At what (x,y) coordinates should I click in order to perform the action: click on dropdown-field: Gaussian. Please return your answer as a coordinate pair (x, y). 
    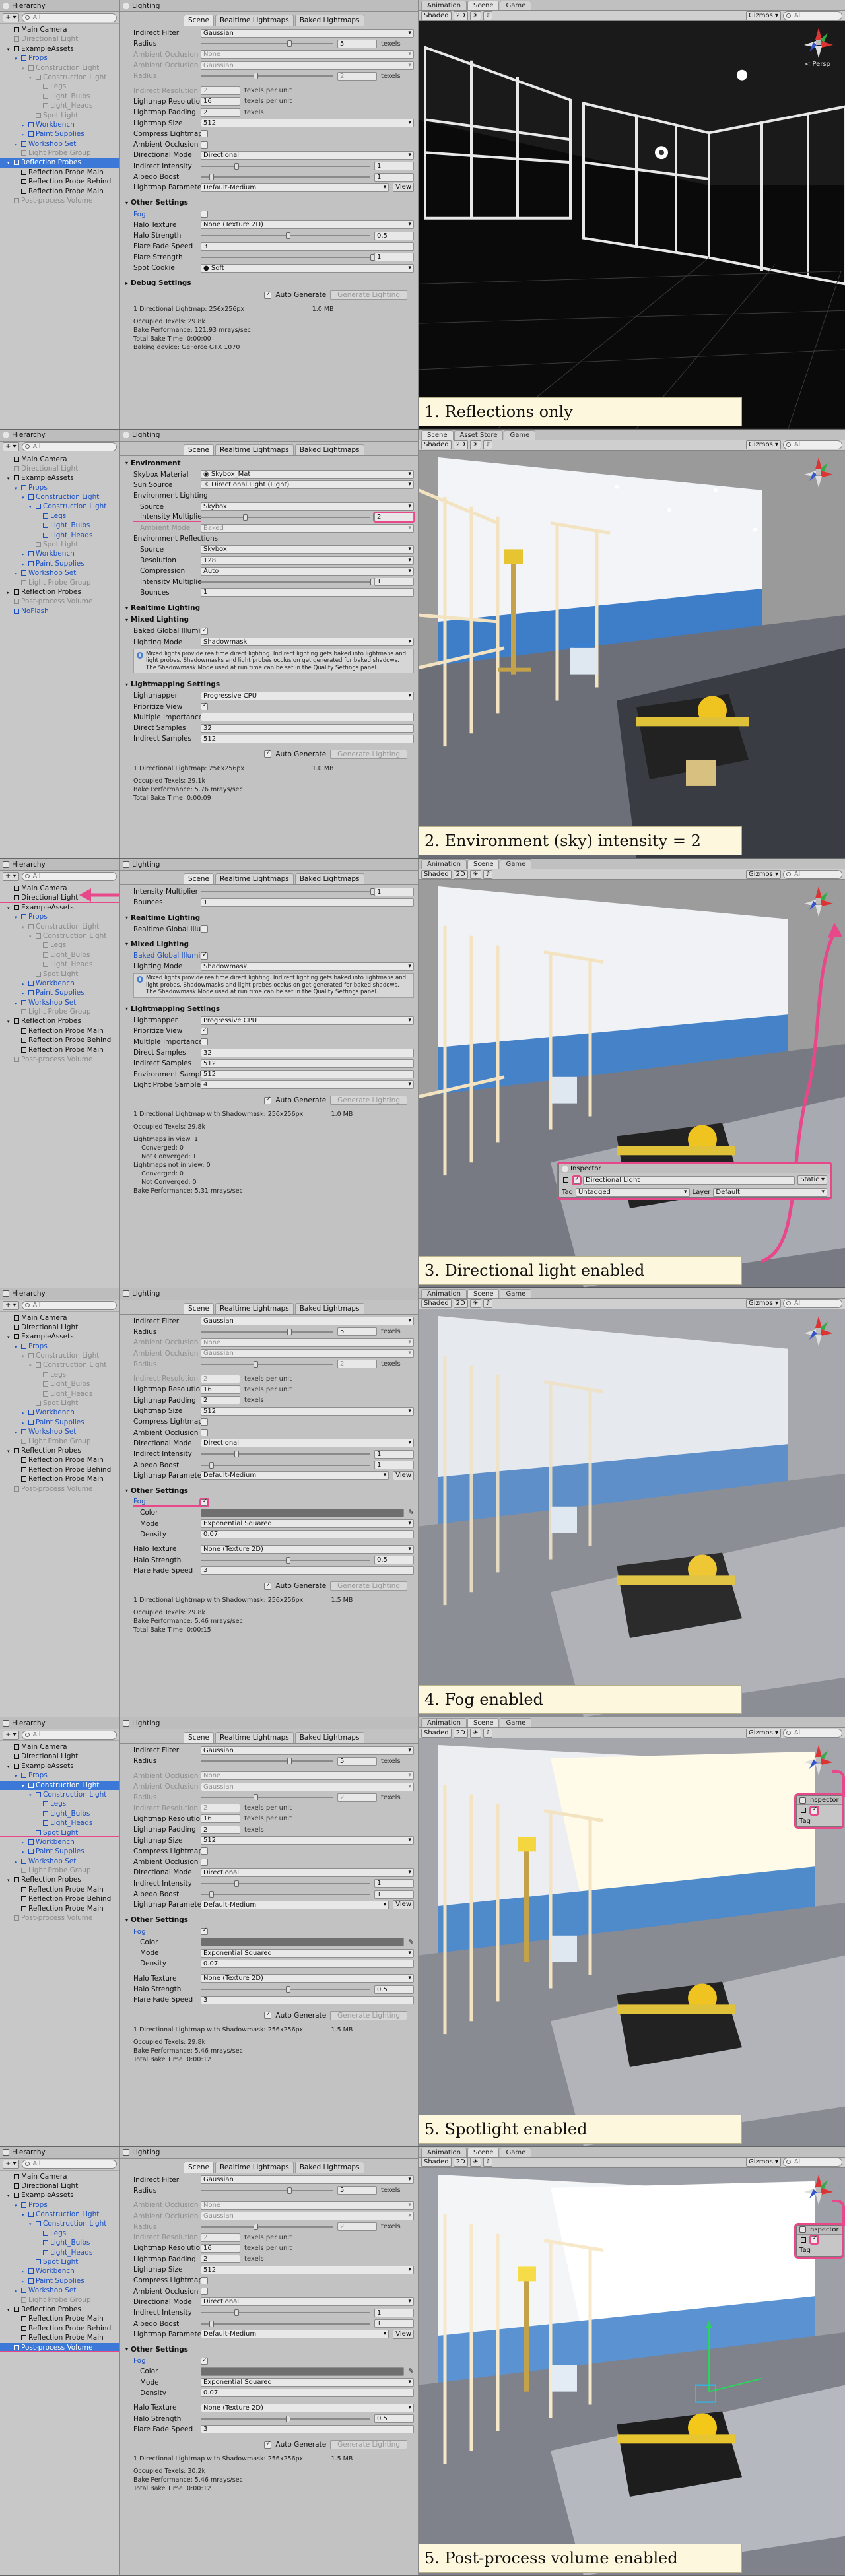
    Looking at the image, I should click on (307, 1321).